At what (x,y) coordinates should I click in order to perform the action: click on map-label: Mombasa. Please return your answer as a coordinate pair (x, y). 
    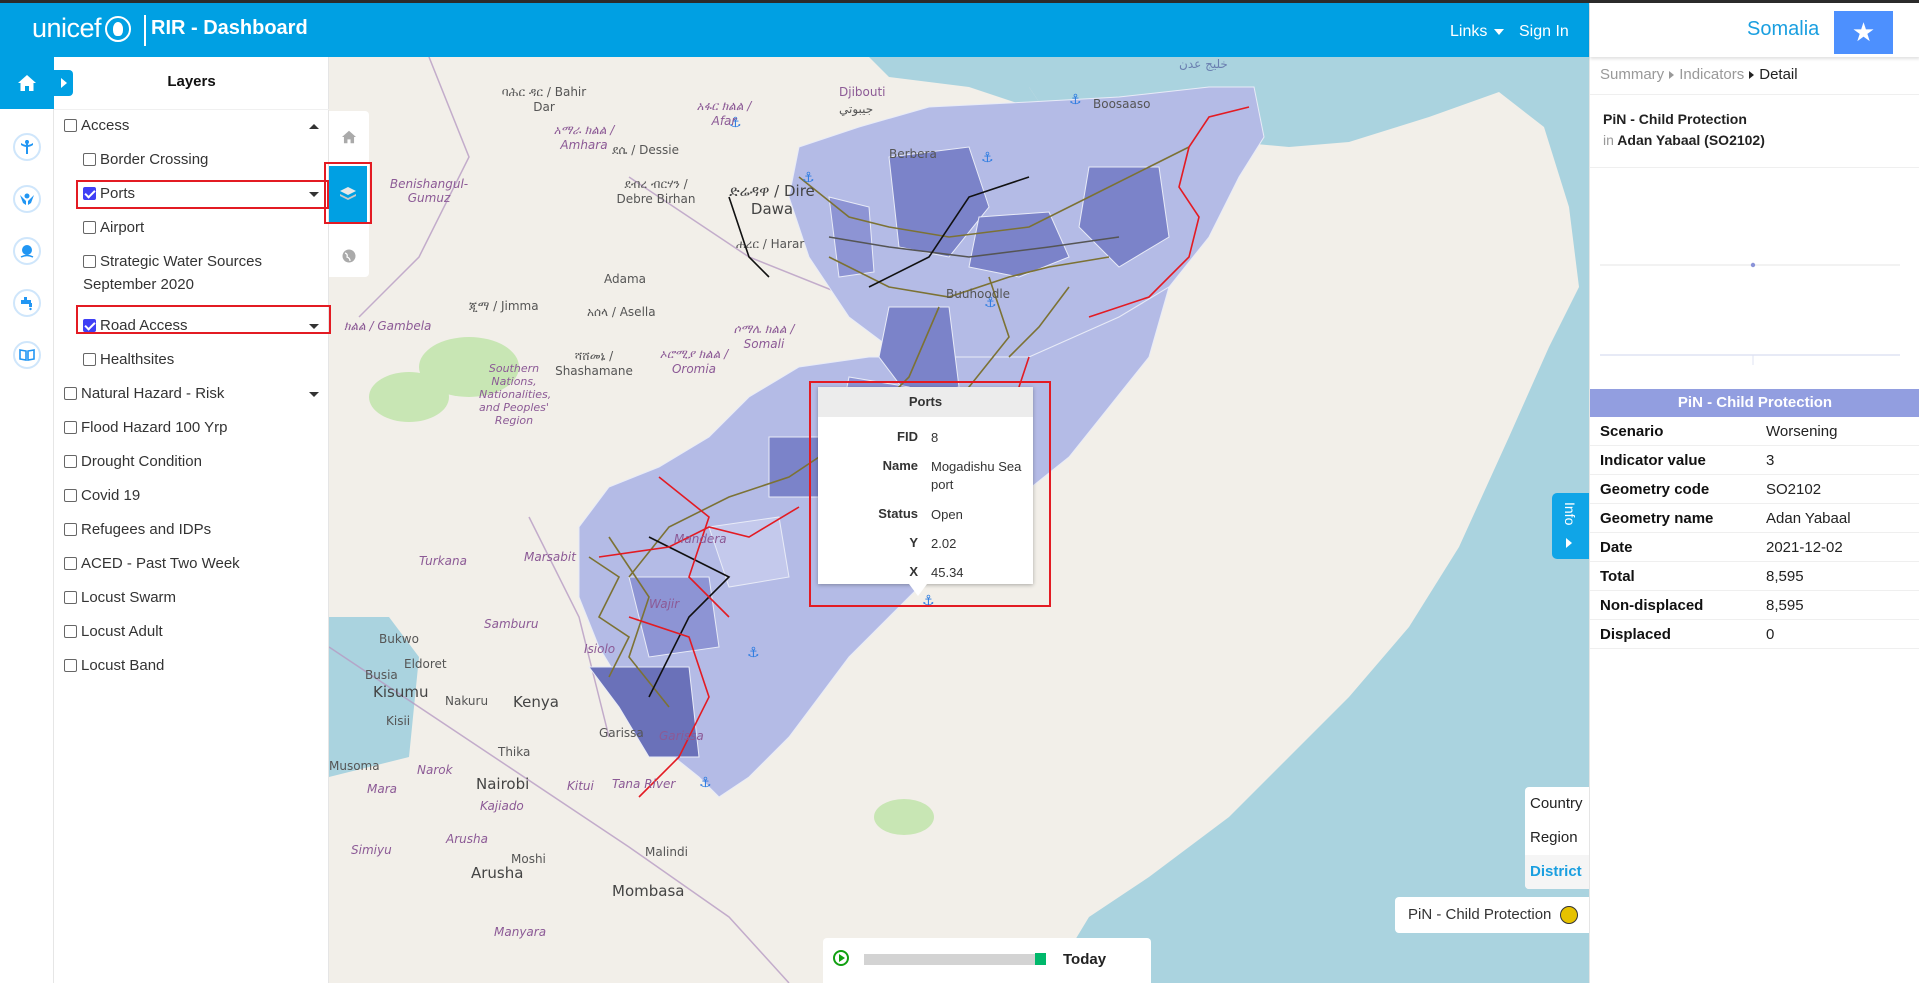
    Looking at the image, I should click on (648, 891).